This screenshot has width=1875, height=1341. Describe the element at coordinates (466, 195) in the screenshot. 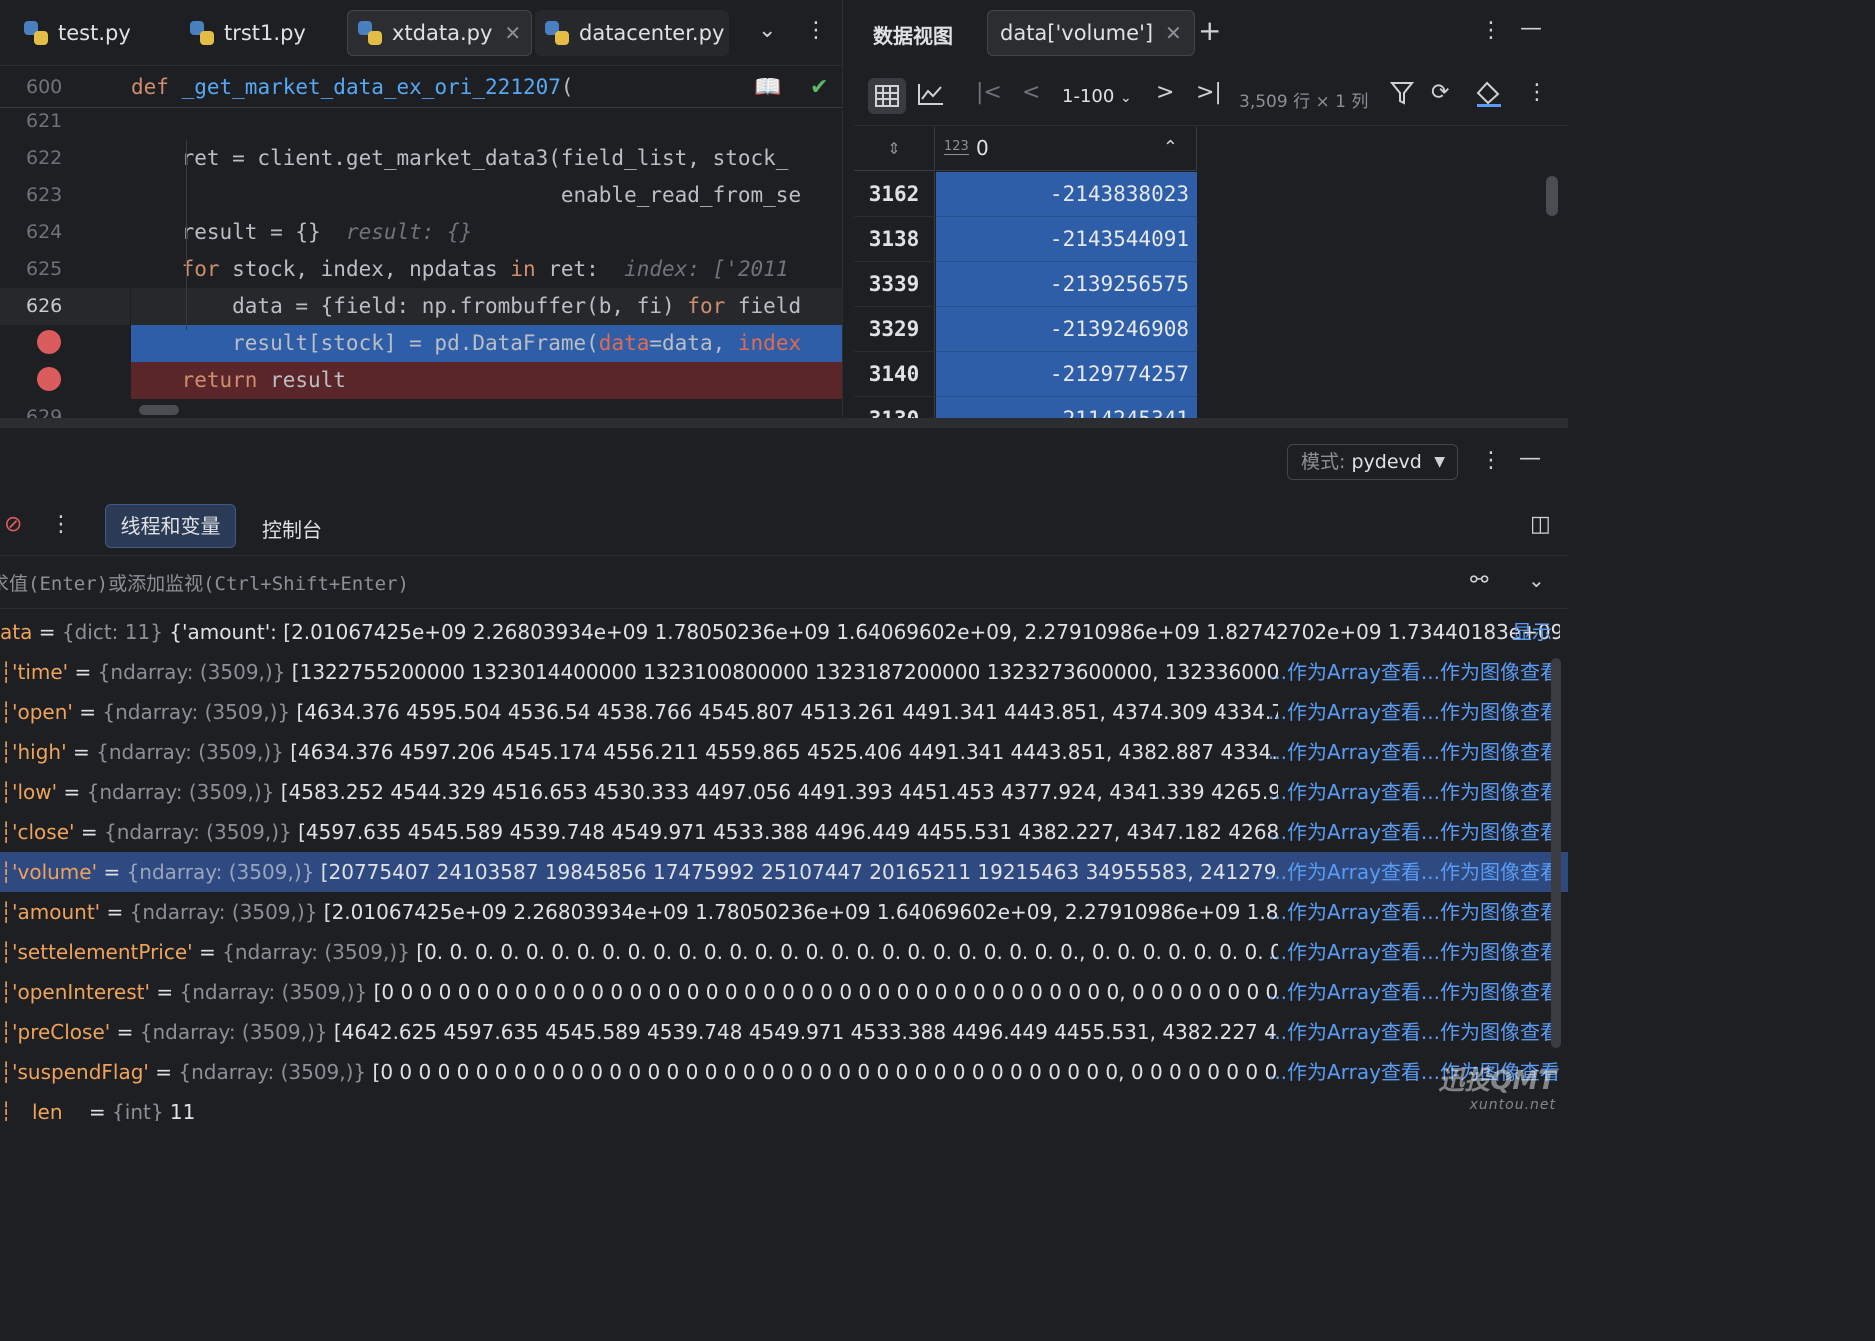

I see `code-line: enable_read_from_se` at that location.